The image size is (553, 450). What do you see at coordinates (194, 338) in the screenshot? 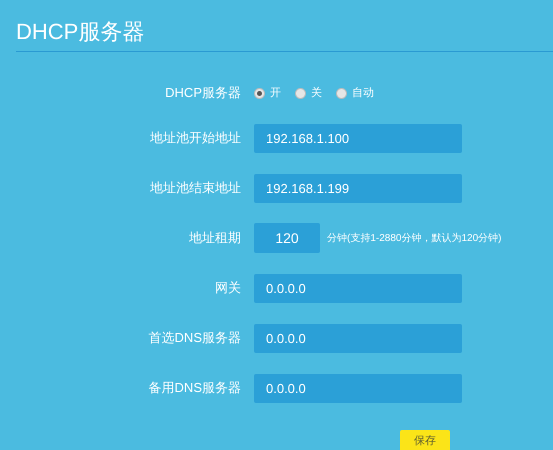
I see `field-label: 首选DNS服务器` at bounding box center [194, 338].